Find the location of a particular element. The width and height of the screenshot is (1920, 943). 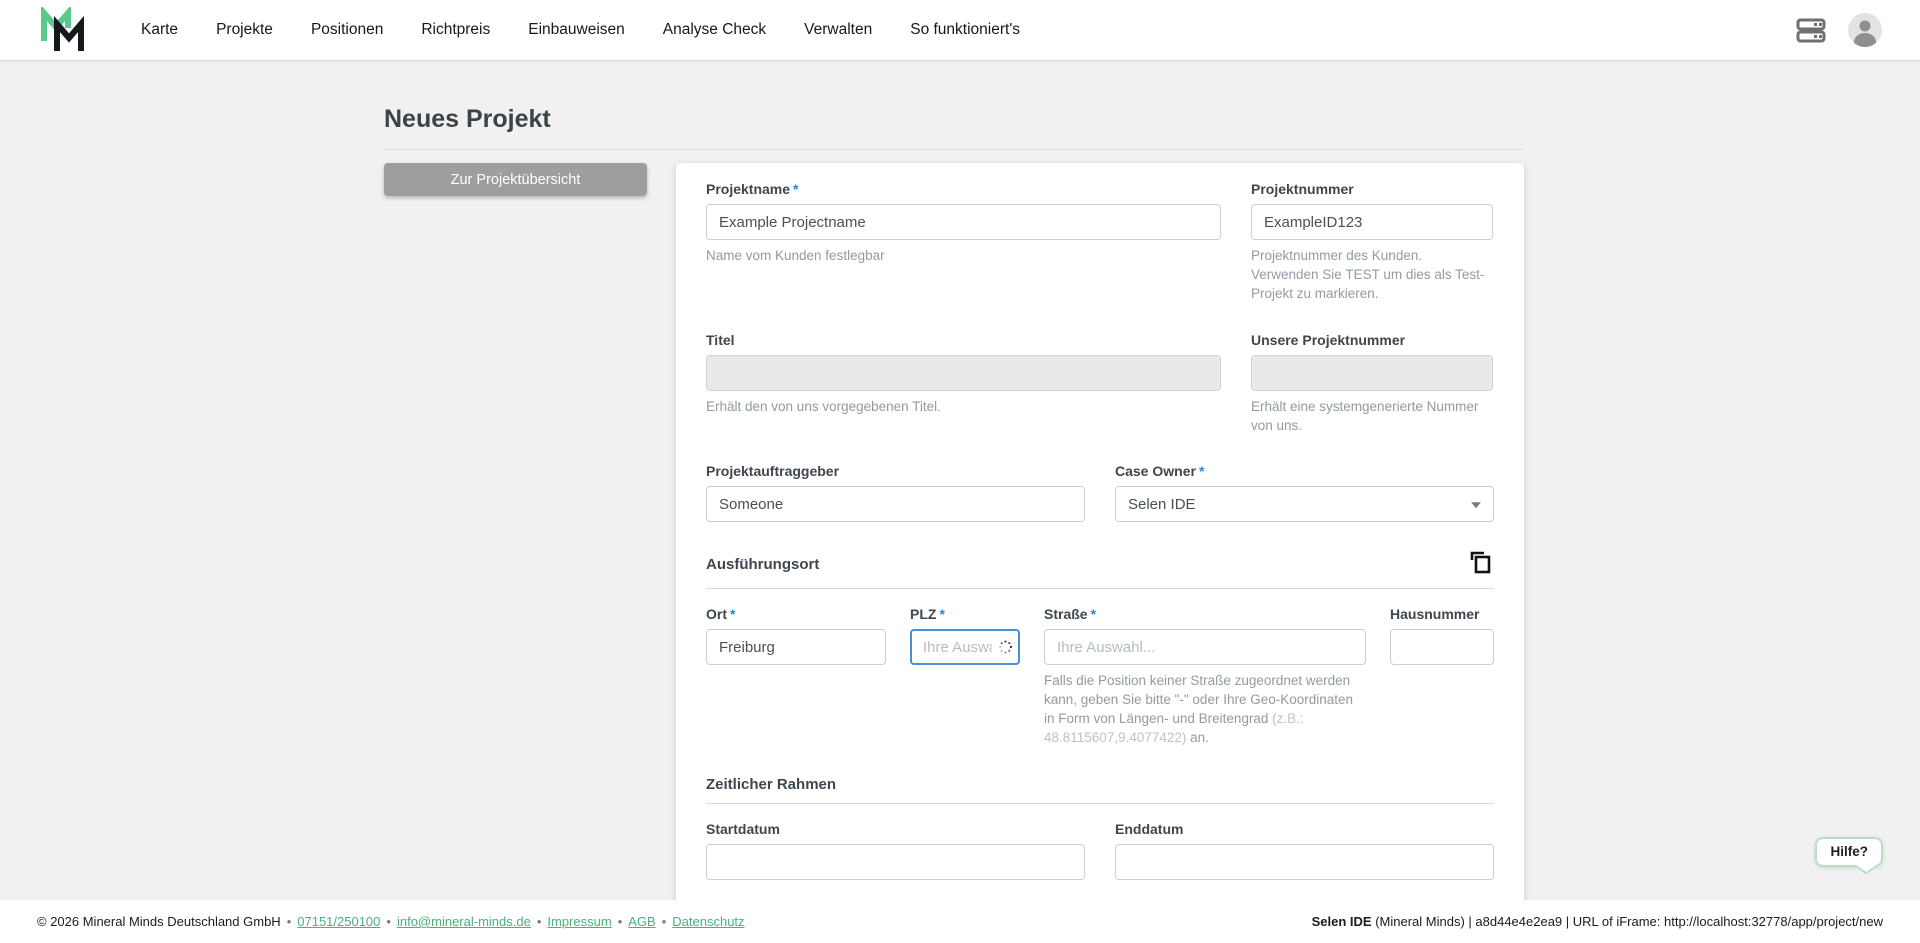

footer-link-email: info@mineral-minds.de is located at coordinates (464, 921).